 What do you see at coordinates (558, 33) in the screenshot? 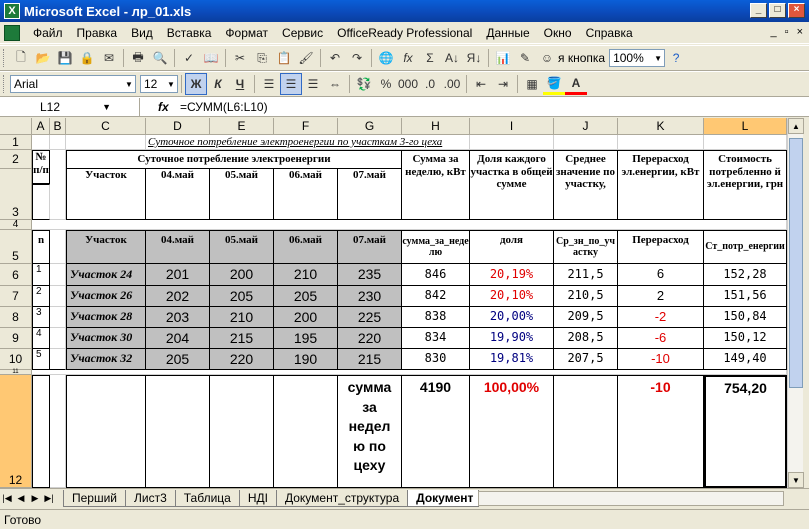
I see `menu-window: Окно` at bounding box center [558, 33].